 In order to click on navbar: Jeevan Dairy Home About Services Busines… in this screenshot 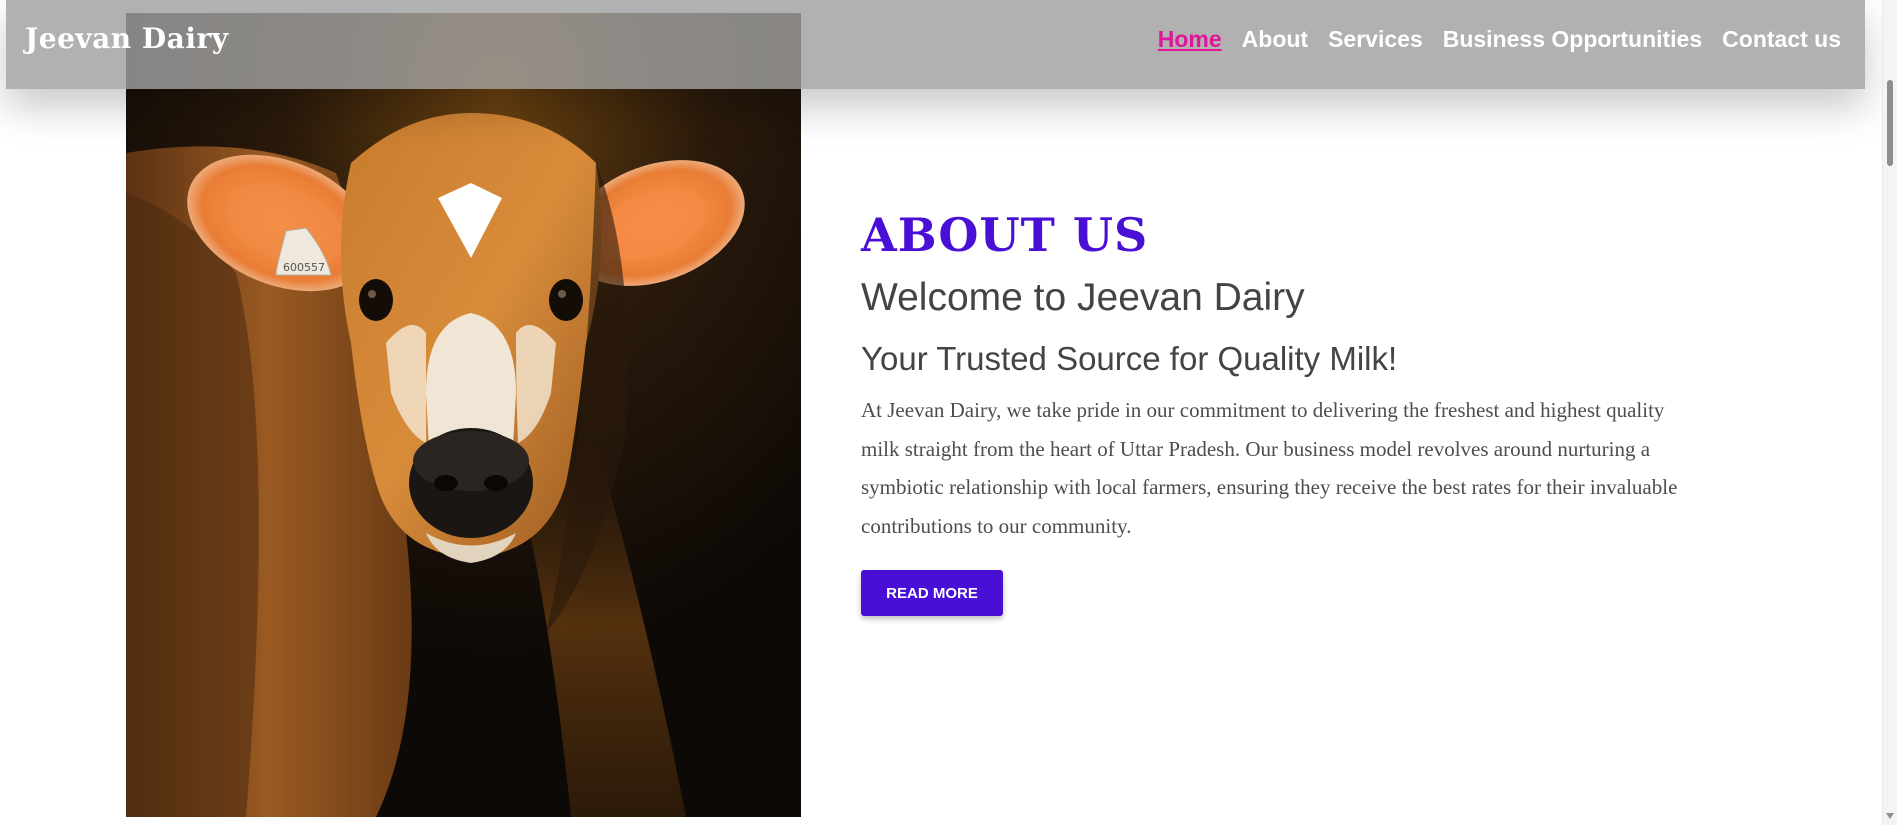, I will do `click(935, 44)`.